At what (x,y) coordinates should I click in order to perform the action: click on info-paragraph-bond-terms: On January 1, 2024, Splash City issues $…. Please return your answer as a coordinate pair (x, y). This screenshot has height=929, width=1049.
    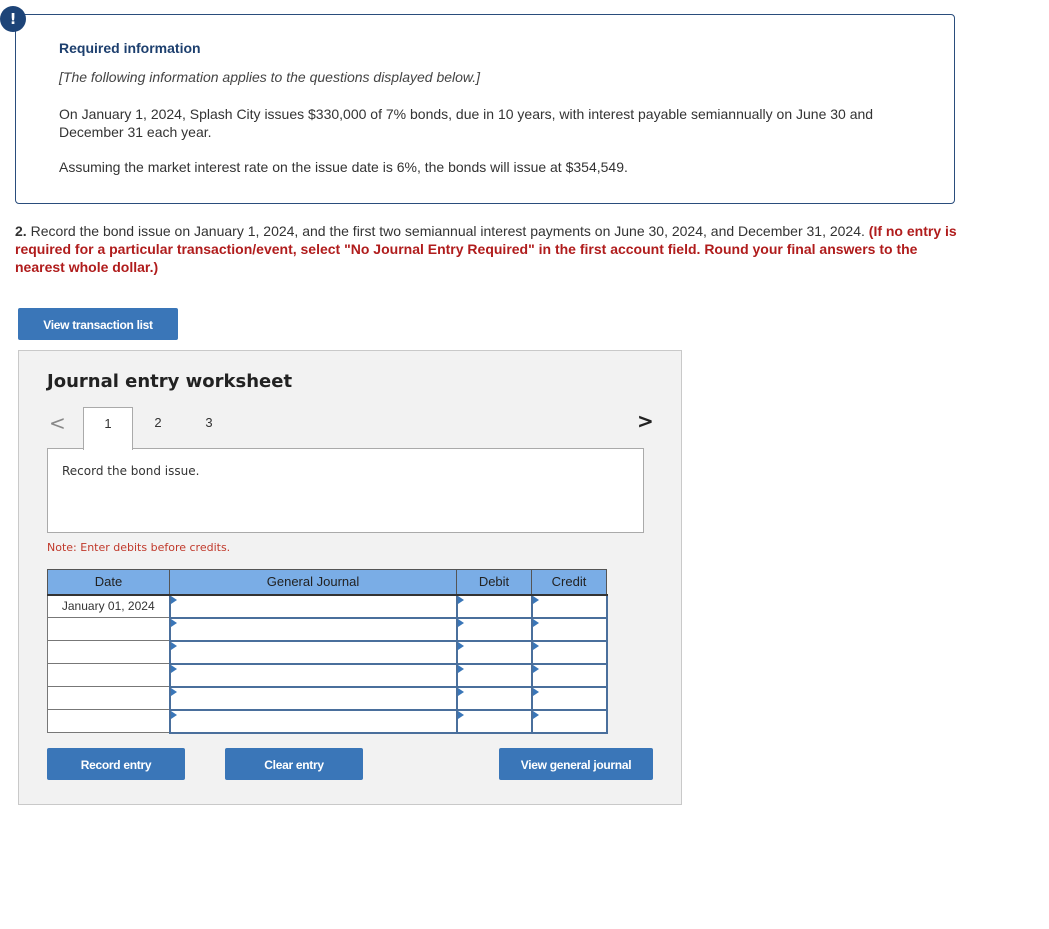
    Looking at the image, I should click on (466, 123).